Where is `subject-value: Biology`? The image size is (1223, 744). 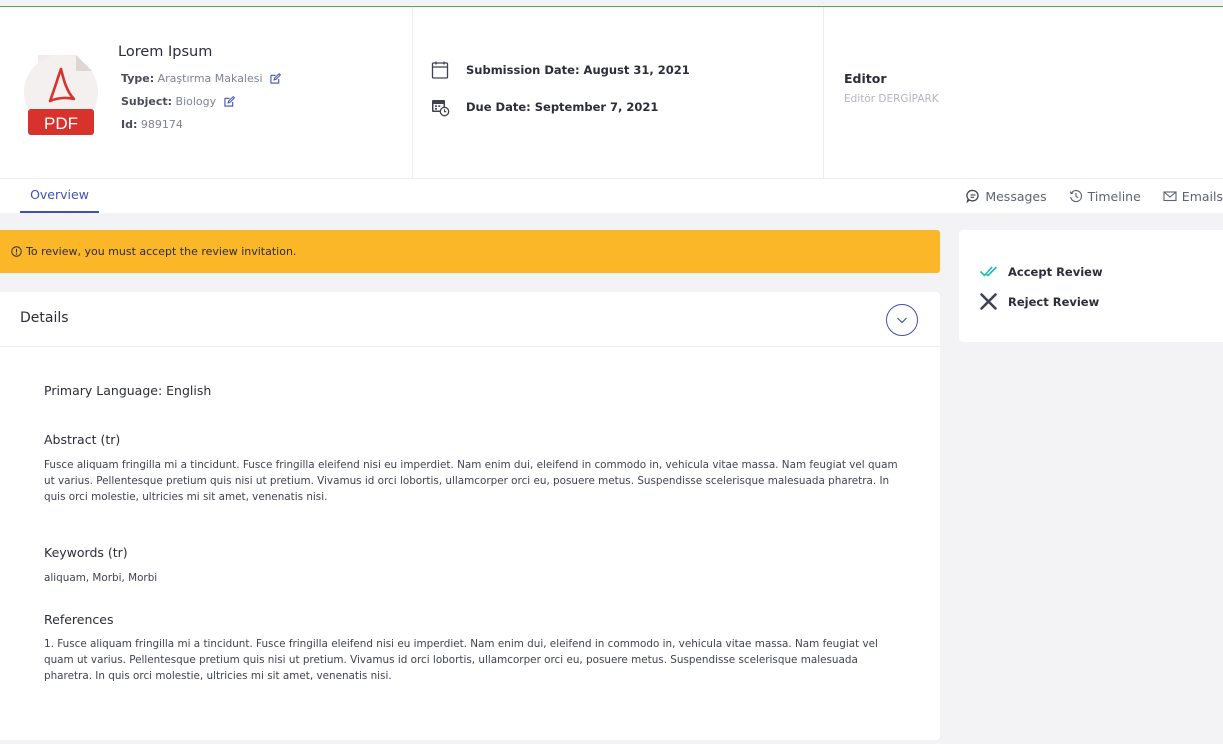 subject-value: Biology is located at coordinates (196, 101).